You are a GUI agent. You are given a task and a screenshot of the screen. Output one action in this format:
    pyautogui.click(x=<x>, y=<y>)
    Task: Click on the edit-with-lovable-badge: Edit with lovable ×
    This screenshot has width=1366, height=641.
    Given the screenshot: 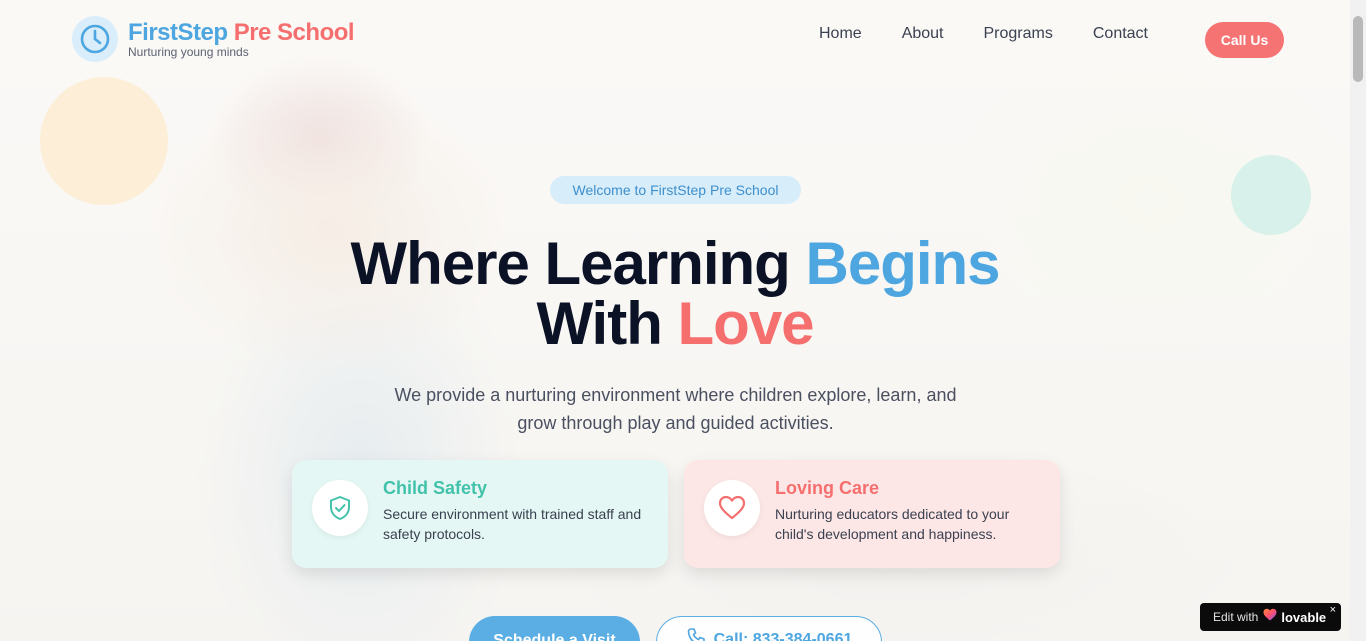 What is the action you would take?
    pyautogui.click(x=1270, y=617)
    